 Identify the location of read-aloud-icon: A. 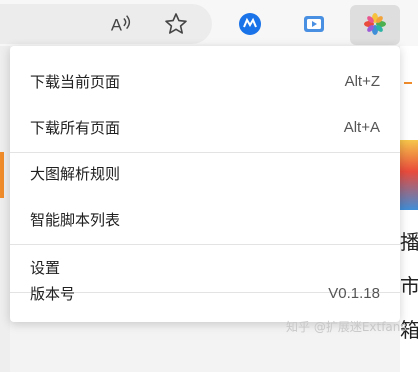
(122, 24).